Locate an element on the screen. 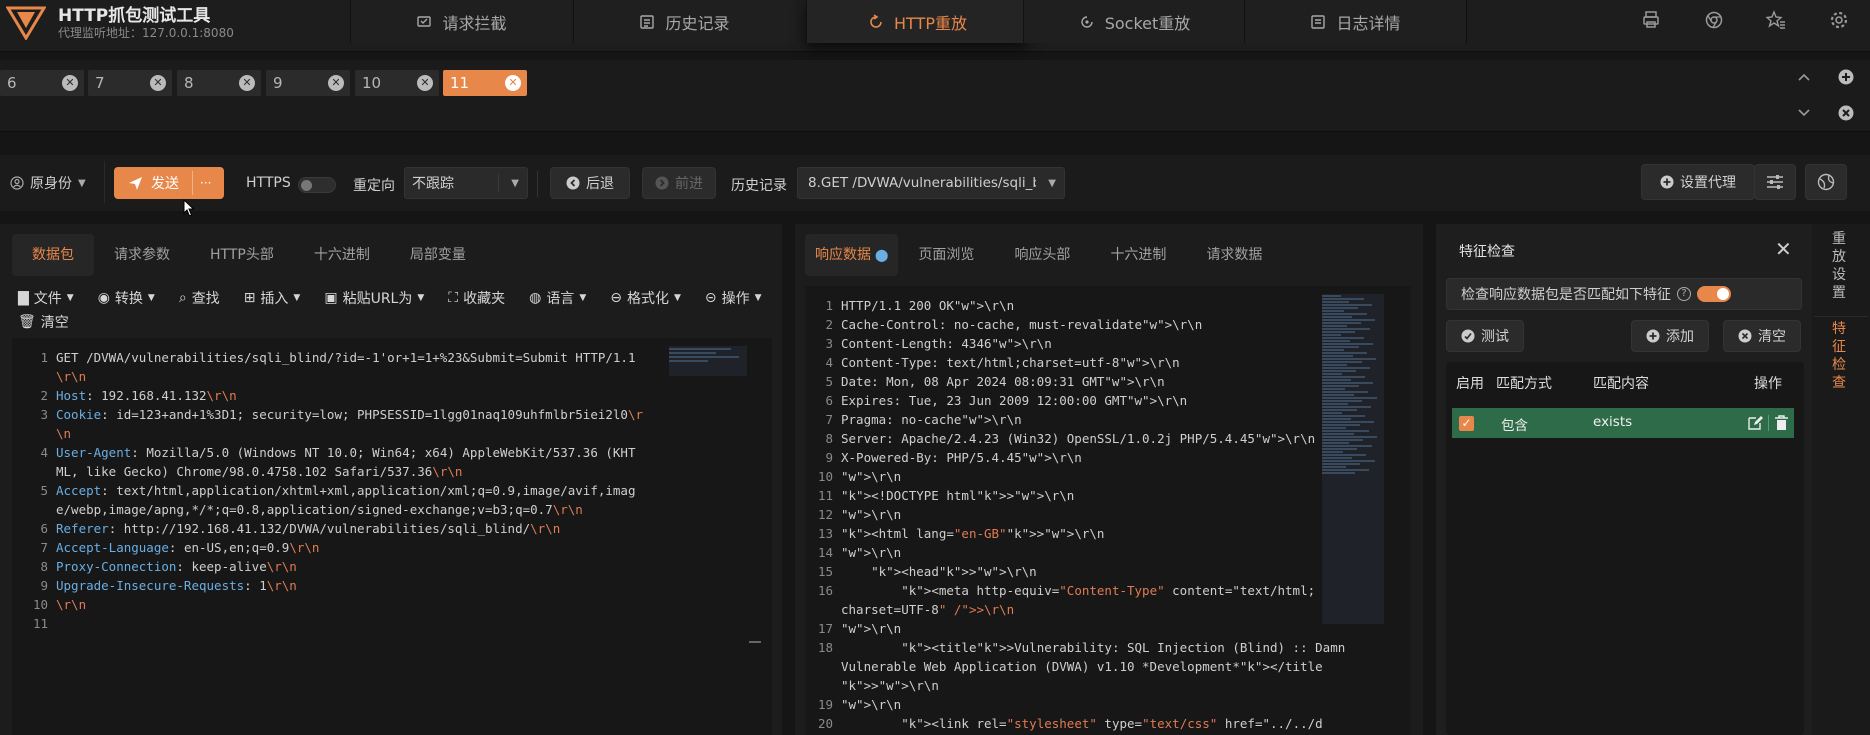  tab-request-data: 请求数据 is located at coordinates (1234, 255).